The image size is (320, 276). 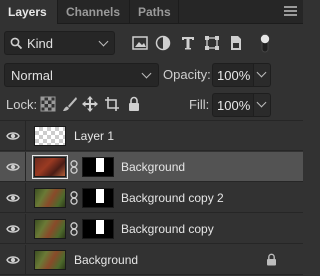 I want to click on pixel-layer-filter-icon, so click(x=140, y=43).